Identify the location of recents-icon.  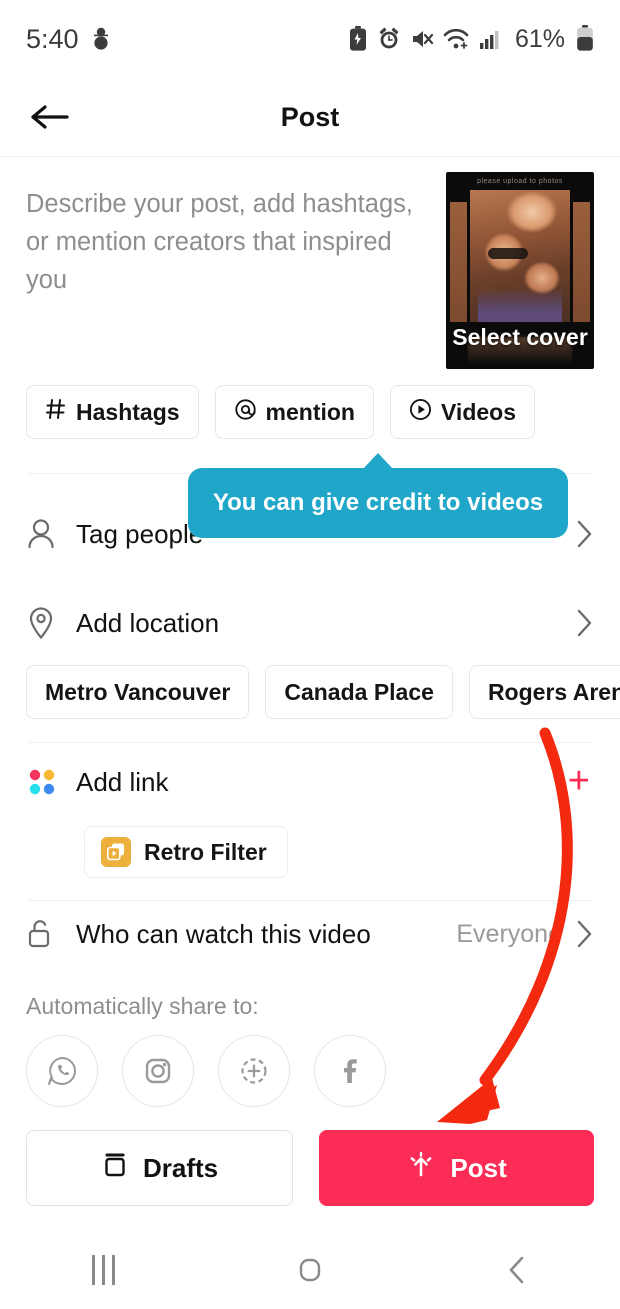
(103, 1269).